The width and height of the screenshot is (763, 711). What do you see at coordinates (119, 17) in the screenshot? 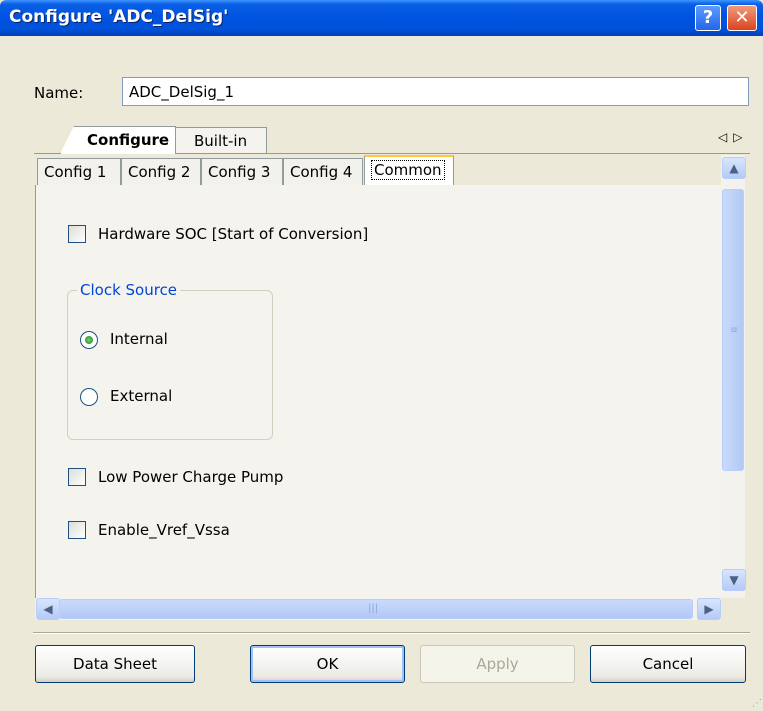
I see `window-title: Configure 'ADC_DelSig'` at bounding box center [119, 17].